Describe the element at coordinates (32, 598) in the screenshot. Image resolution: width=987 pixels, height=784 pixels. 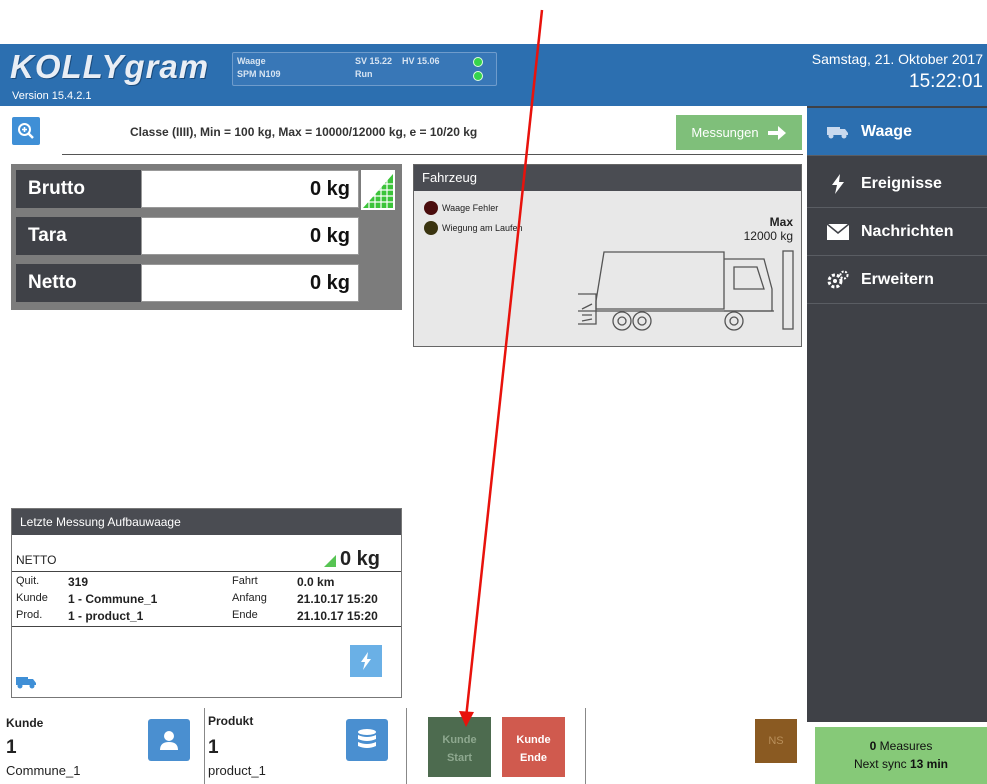
I see `kunde-label: Kunde` at that location.